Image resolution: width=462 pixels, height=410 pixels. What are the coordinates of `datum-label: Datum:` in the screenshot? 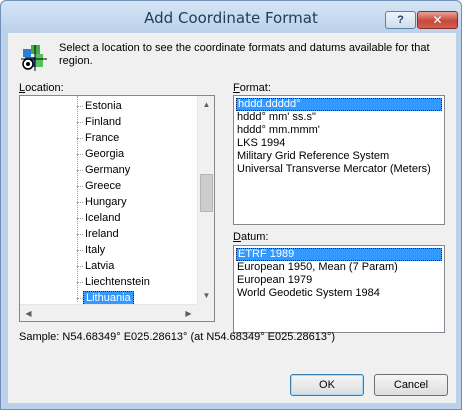 It's located at (250, 237).